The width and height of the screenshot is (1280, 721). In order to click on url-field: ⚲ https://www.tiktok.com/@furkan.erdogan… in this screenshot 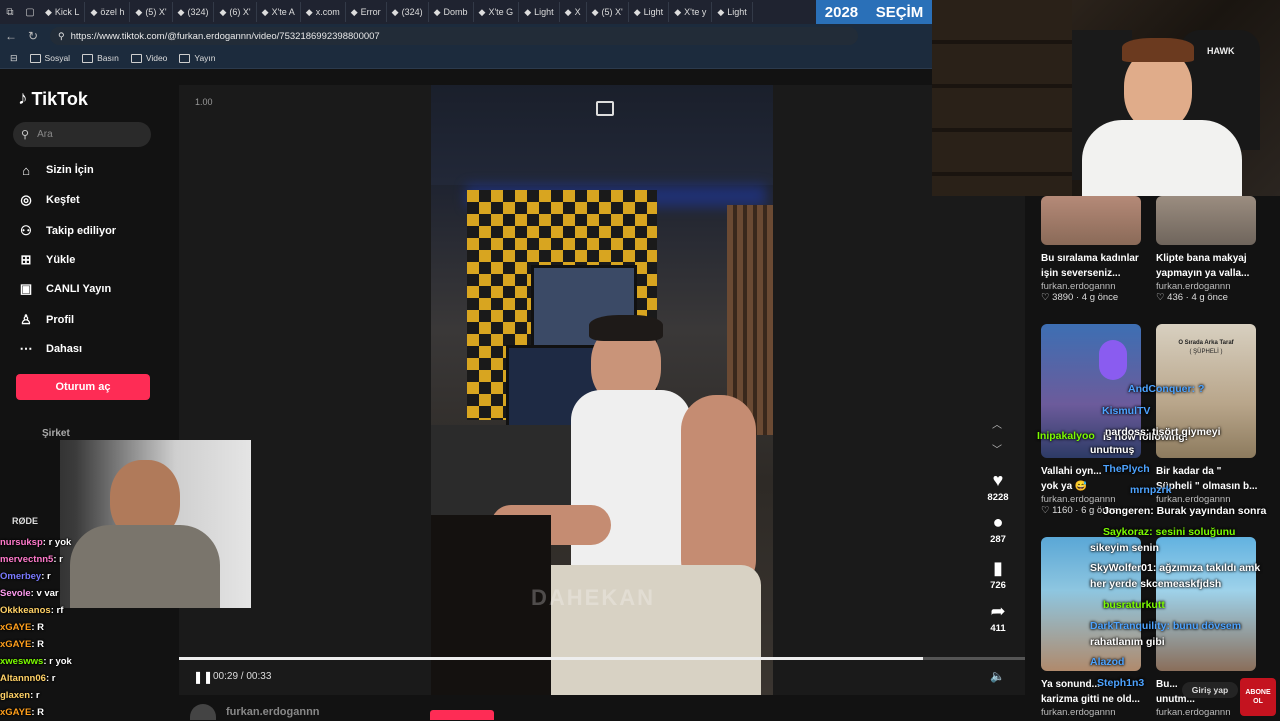, I will do `click(454, 36)`.